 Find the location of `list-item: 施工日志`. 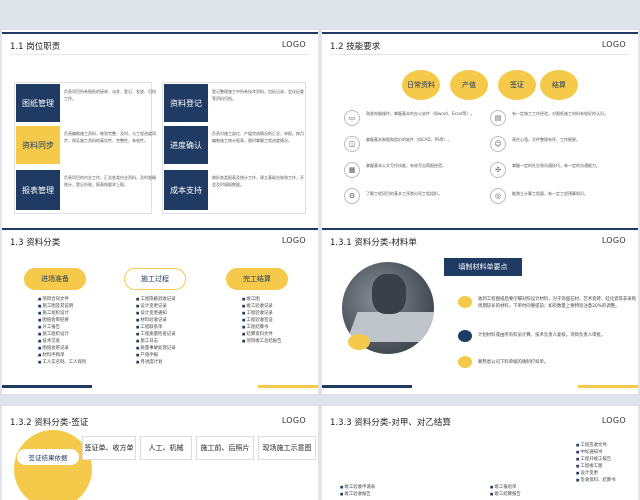

list-item: 施工日志 is located at coordinates (156, 341).